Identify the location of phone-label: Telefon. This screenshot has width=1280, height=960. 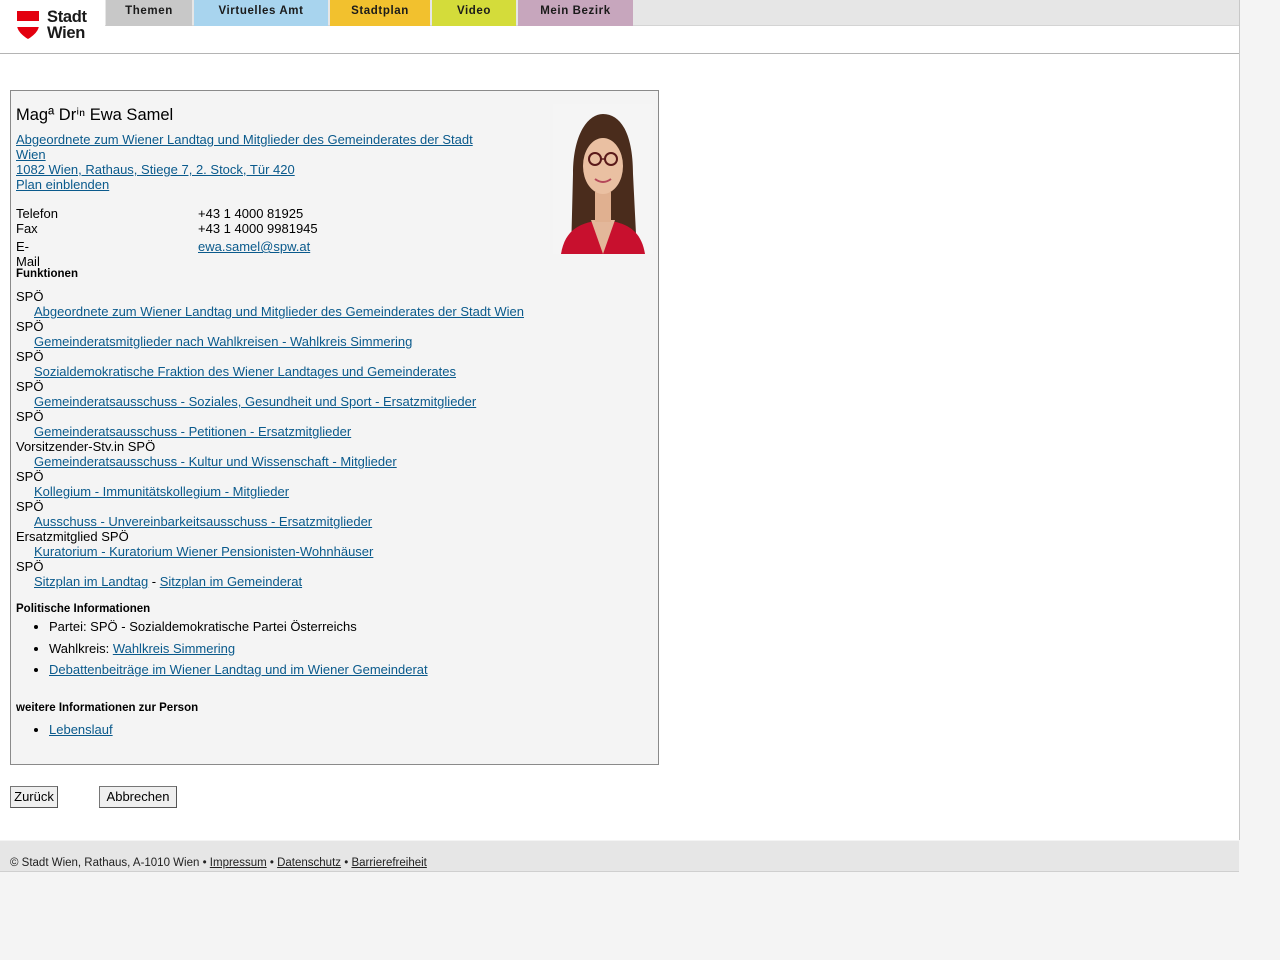
(37, 213).